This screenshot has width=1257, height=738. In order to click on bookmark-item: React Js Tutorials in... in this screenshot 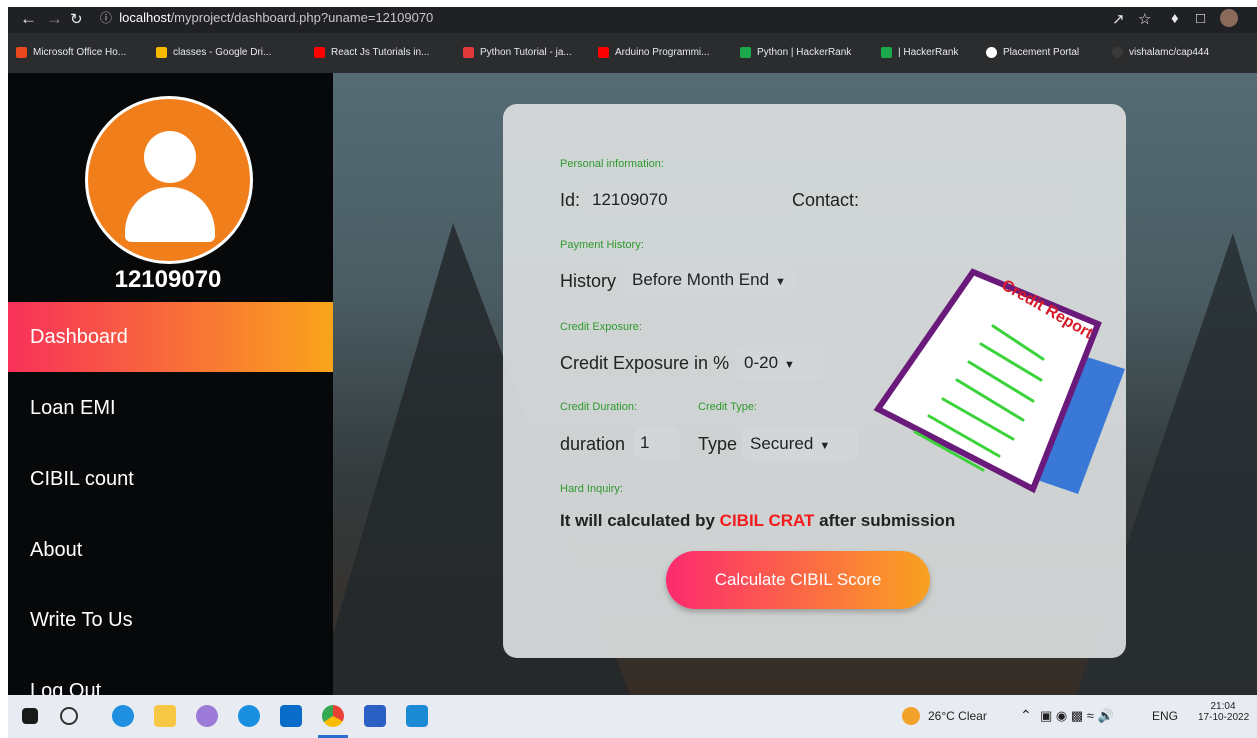, I will do `click(371, 52)`.